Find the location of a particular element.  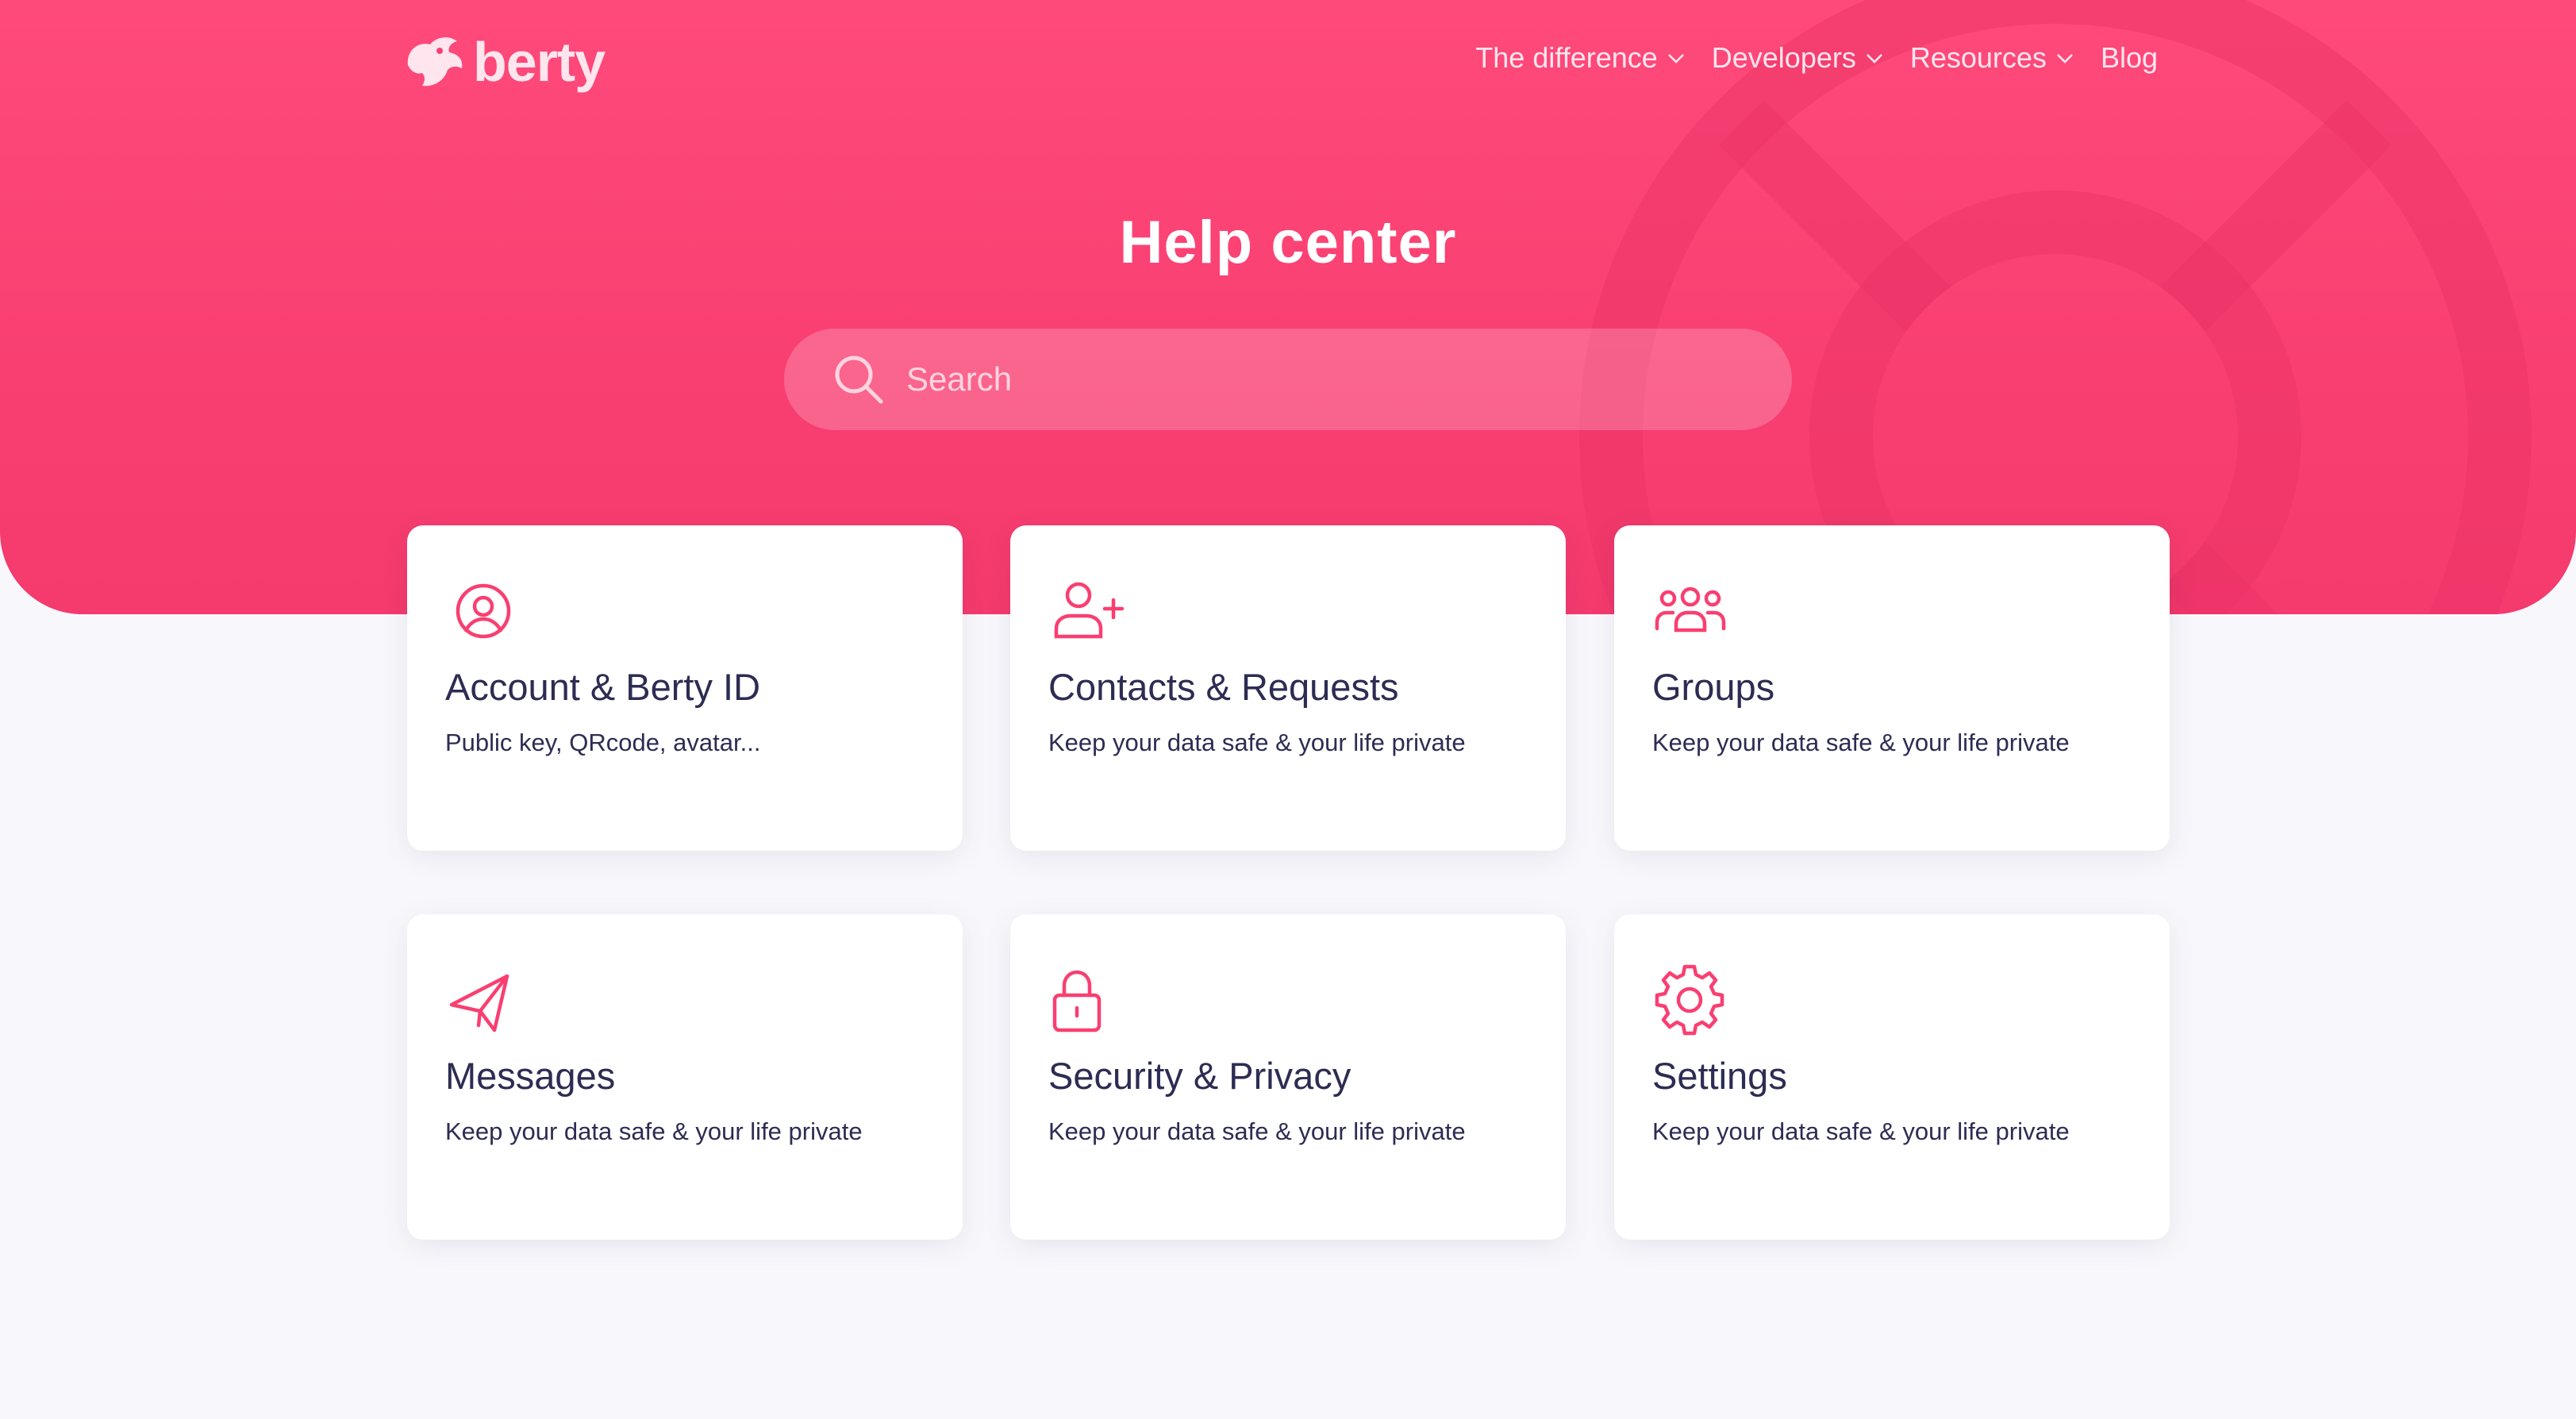

user-plus-icon is located at coordinates (1089, 610).